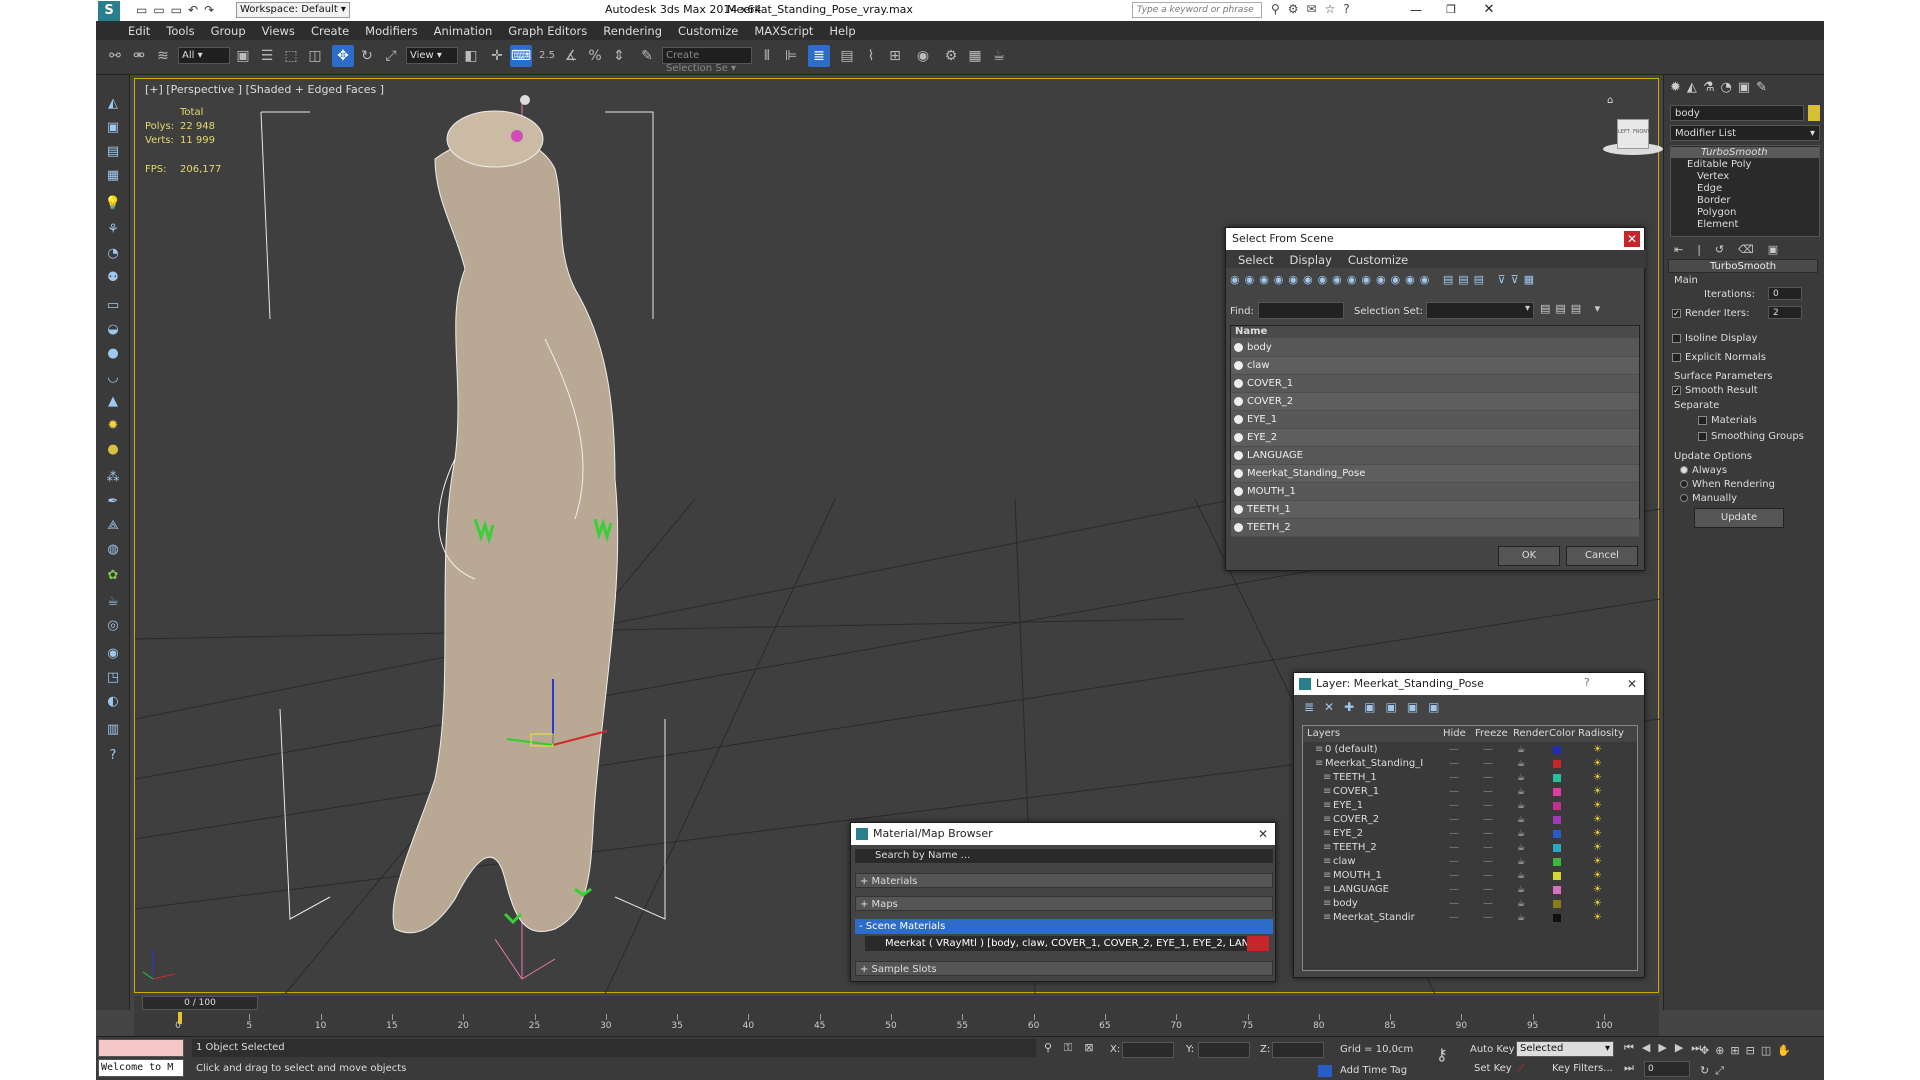 This screenshot has width=1920, height=1080. Describe the element at coordinates (1470, 890) in the screenshot. I see `layer-row: ≡ LANGUAGE — — ☕ ☀` at that location.